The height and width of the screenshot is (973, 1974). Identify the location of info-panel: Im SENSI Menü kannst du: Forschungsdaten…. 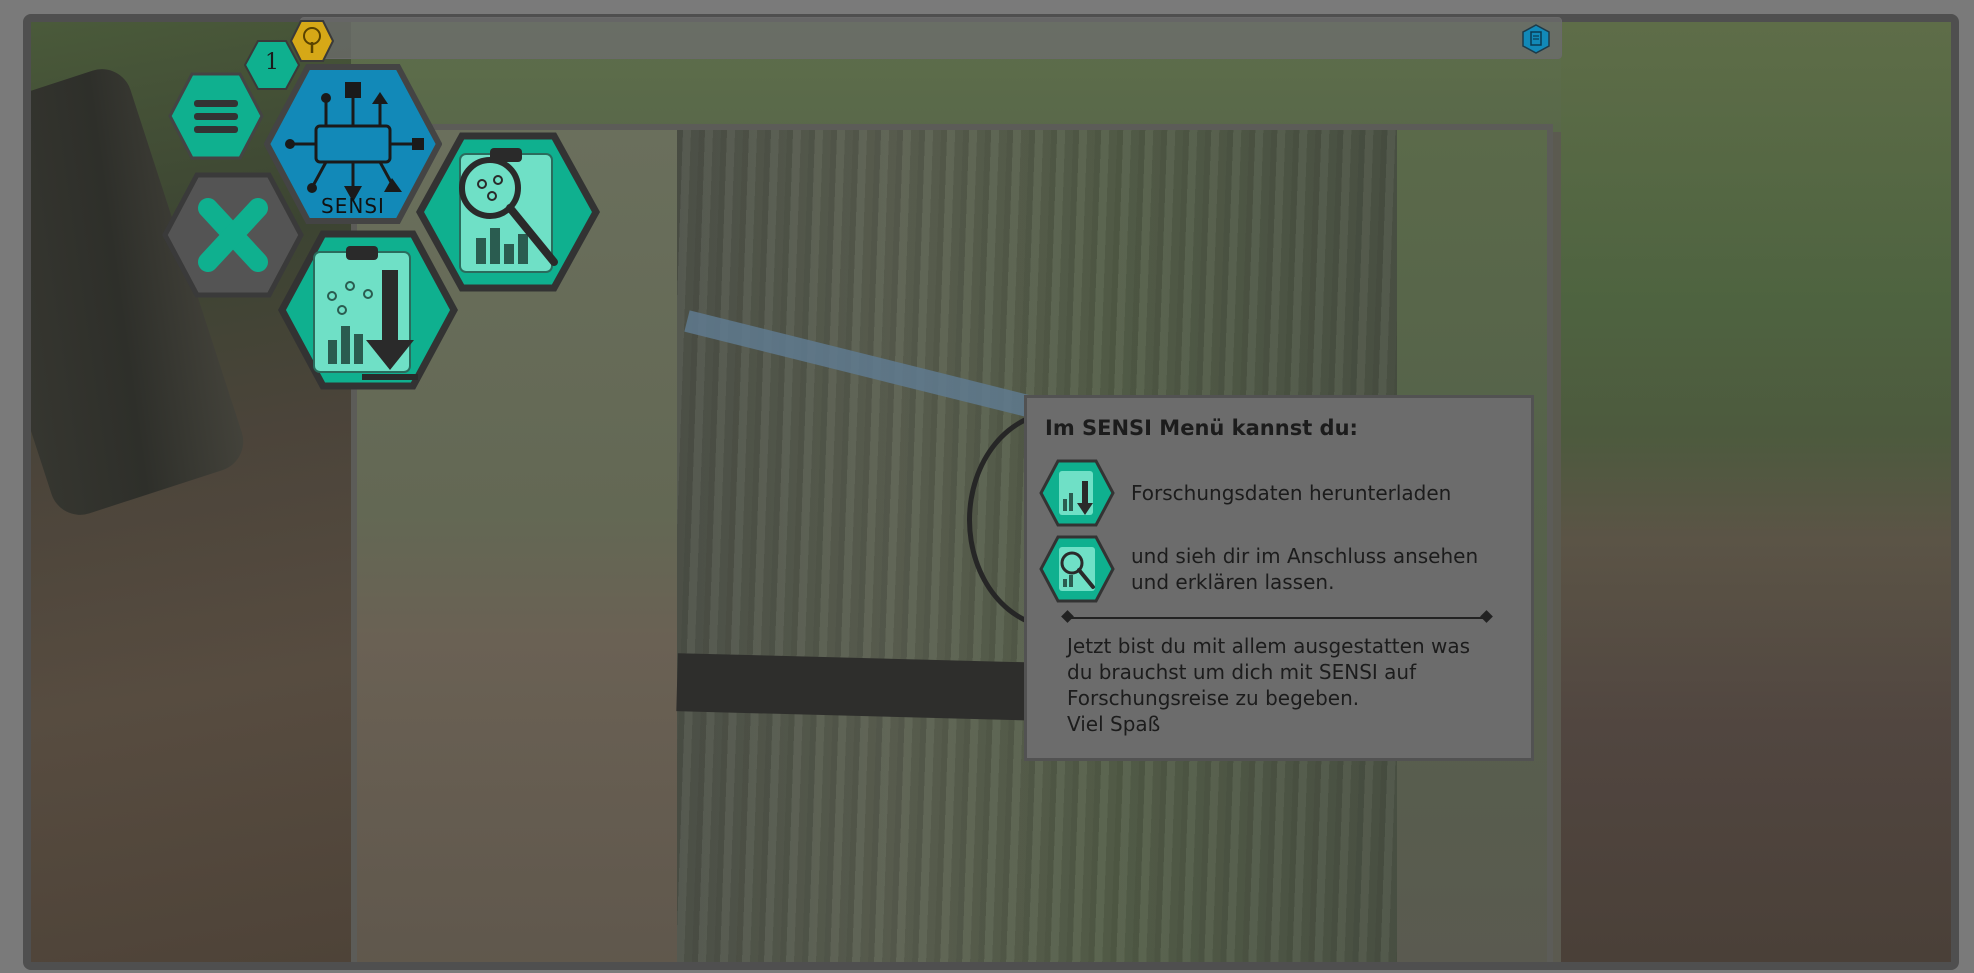
(1279, 578).